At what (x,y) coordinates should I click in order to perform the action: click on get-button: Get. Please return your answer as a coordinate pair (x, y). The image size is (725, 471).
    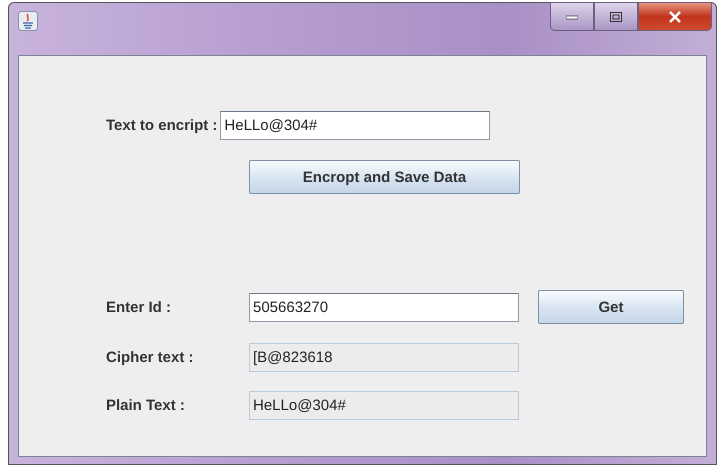
    Looking at the image, I should click on (611, 307).